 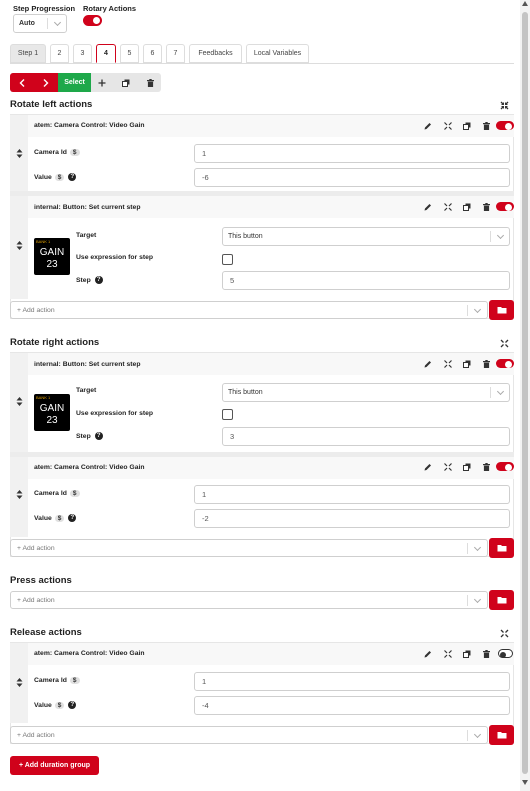 I want to click on step-progression-label: Step Progression, so click(x=44, y=8).